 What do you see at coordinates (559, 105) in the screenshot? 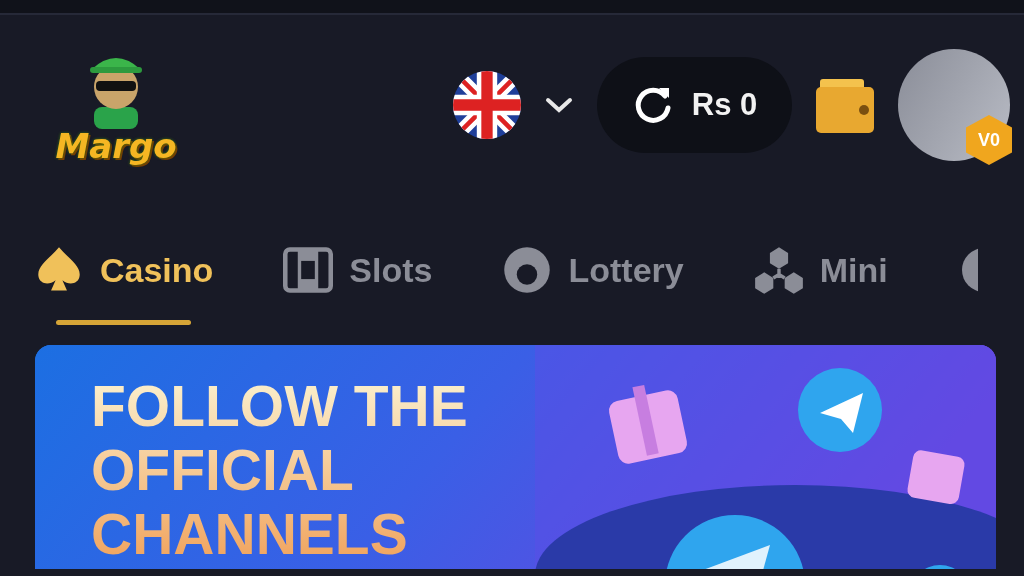
I see `chevron-down-icon` at bounding box center [559, 105].